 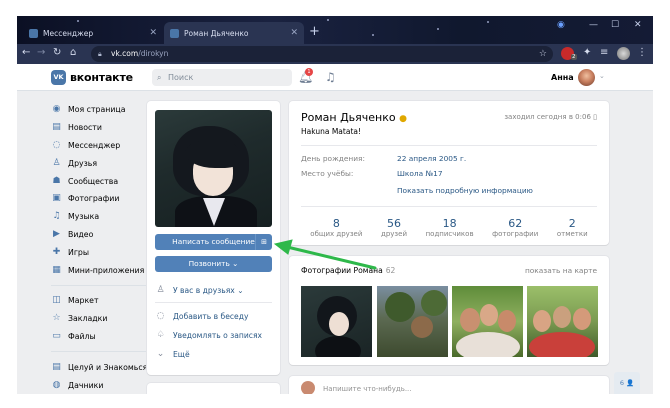 What do you see at coordinates (172, 354) in the screenshot?
I see `more-actions-button: ⌄ Ещё` at bounding box center [172, 354].